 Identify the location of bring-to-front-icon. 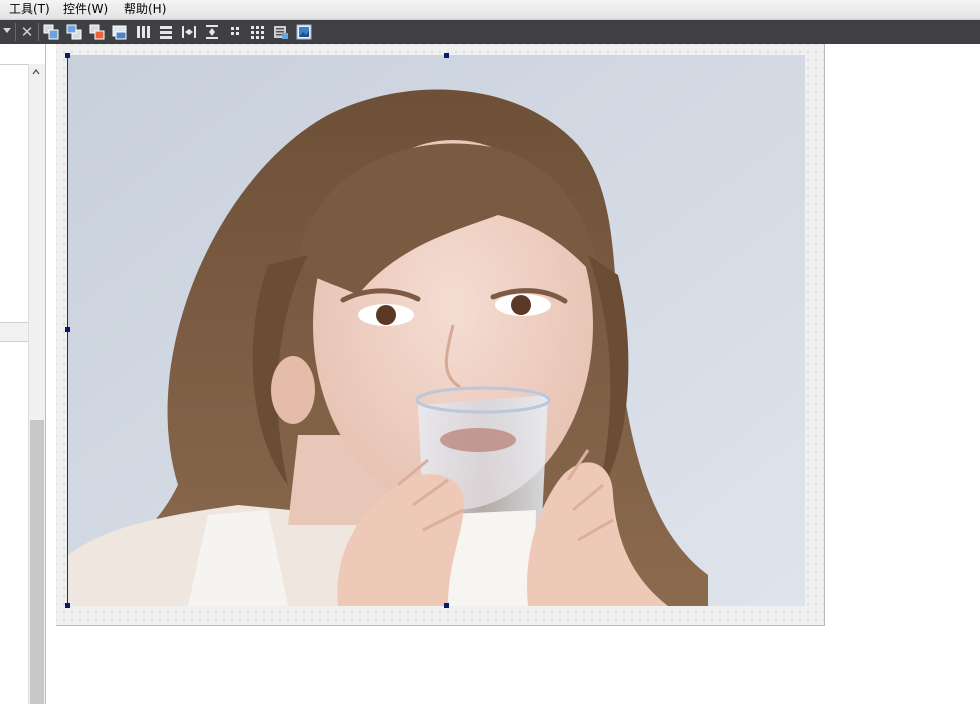
(51, 32).